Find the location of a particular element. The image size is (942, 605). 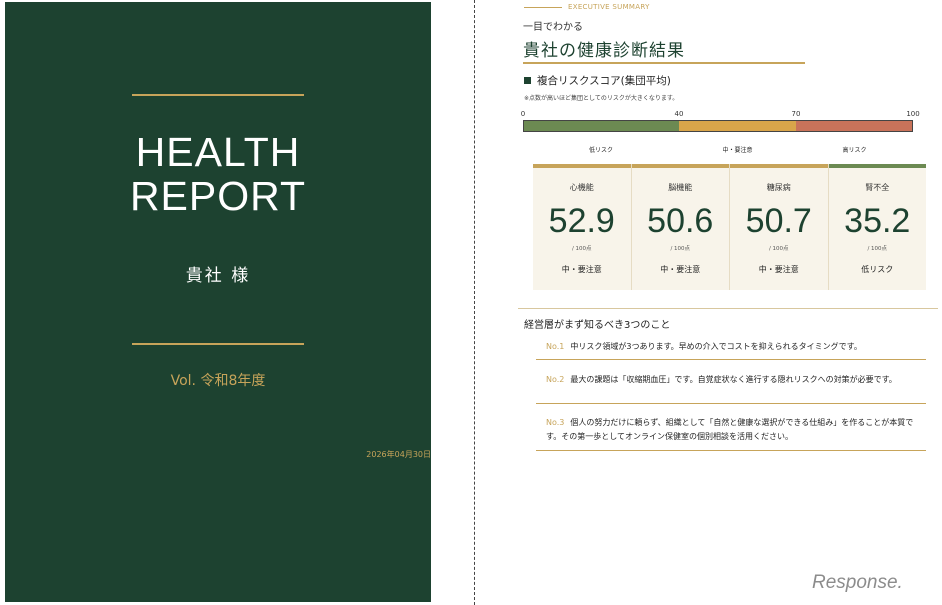

response-watermark-logo: Response. is located at coordinates (857, 582).